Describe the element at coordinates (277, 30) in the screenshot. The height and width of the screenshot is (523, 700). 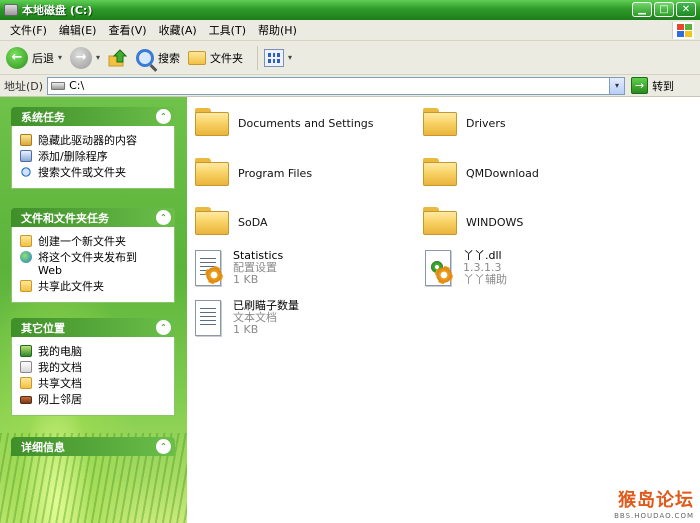
I see `menu-help: 帮助(H)` at that location.